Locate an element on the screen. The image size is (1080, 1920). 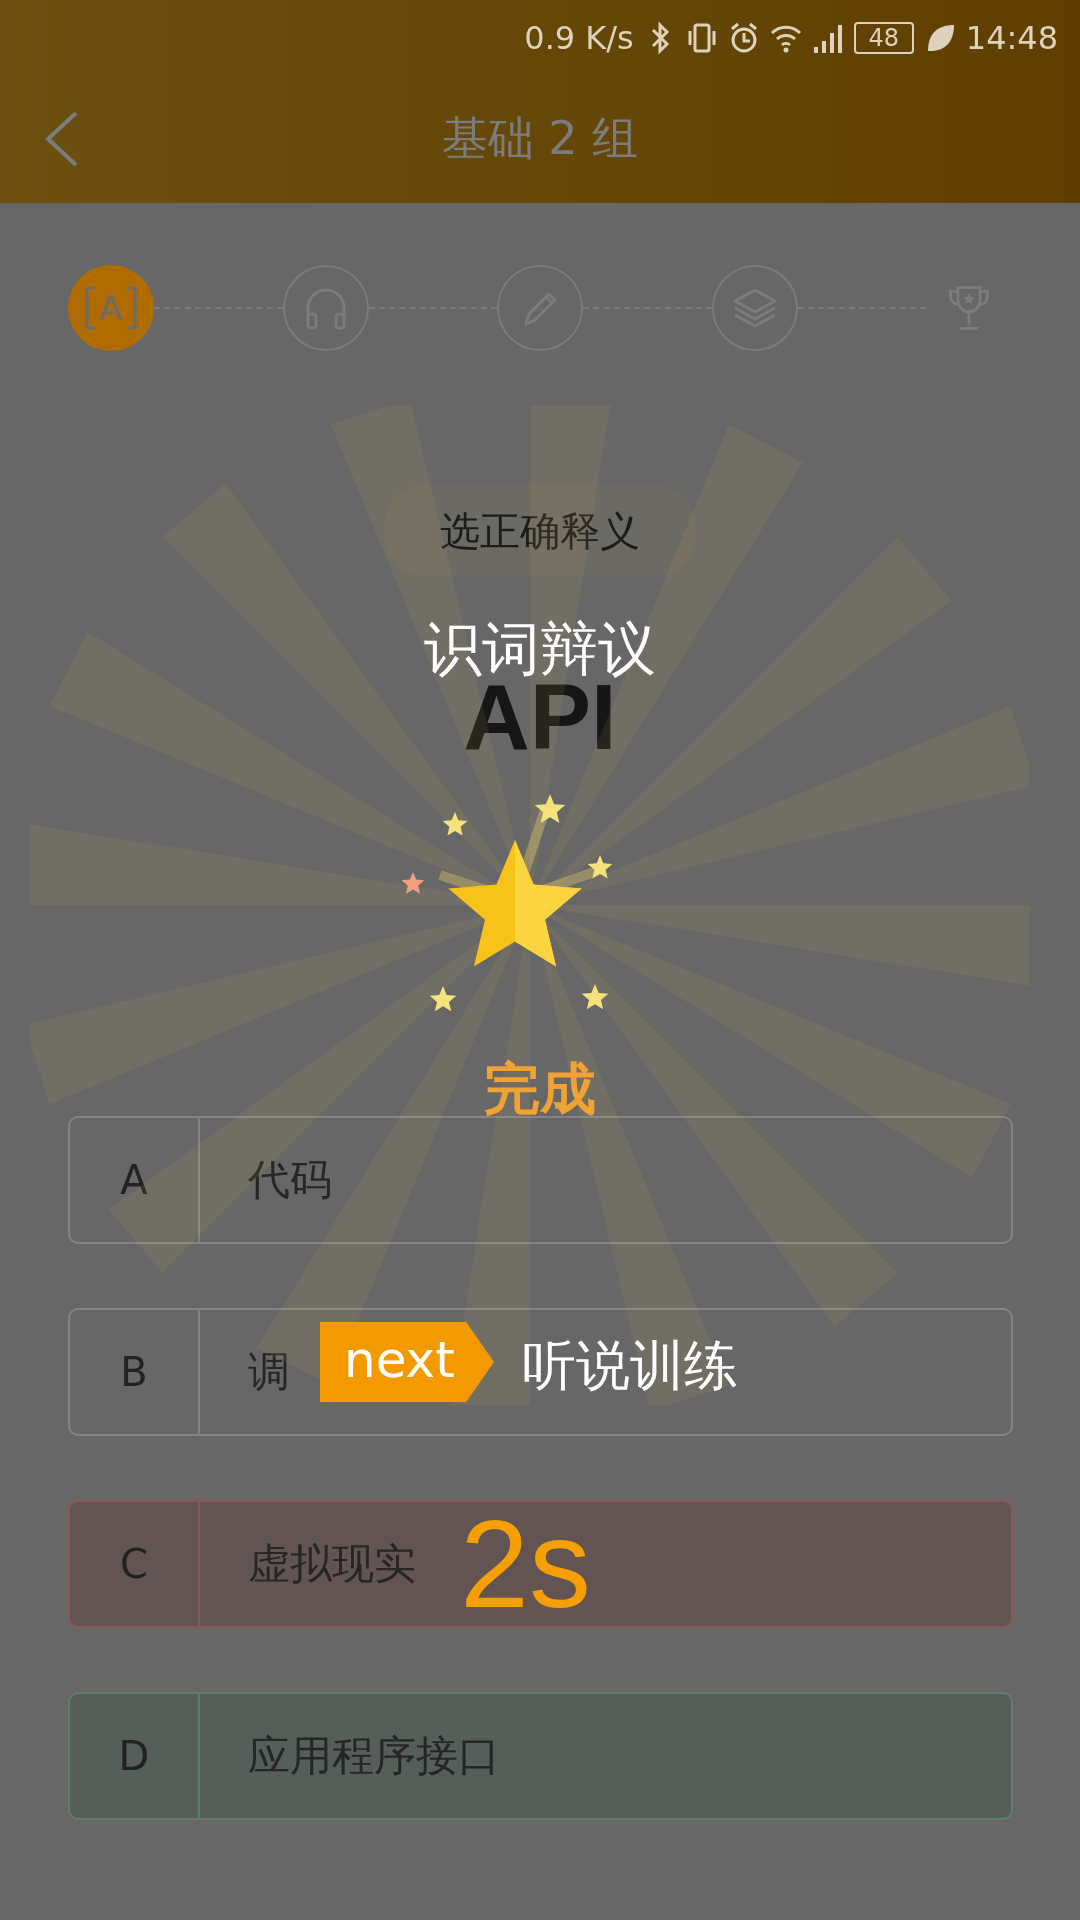
next-stage-label: 听说训练 is located at coordinates (630, 1366).